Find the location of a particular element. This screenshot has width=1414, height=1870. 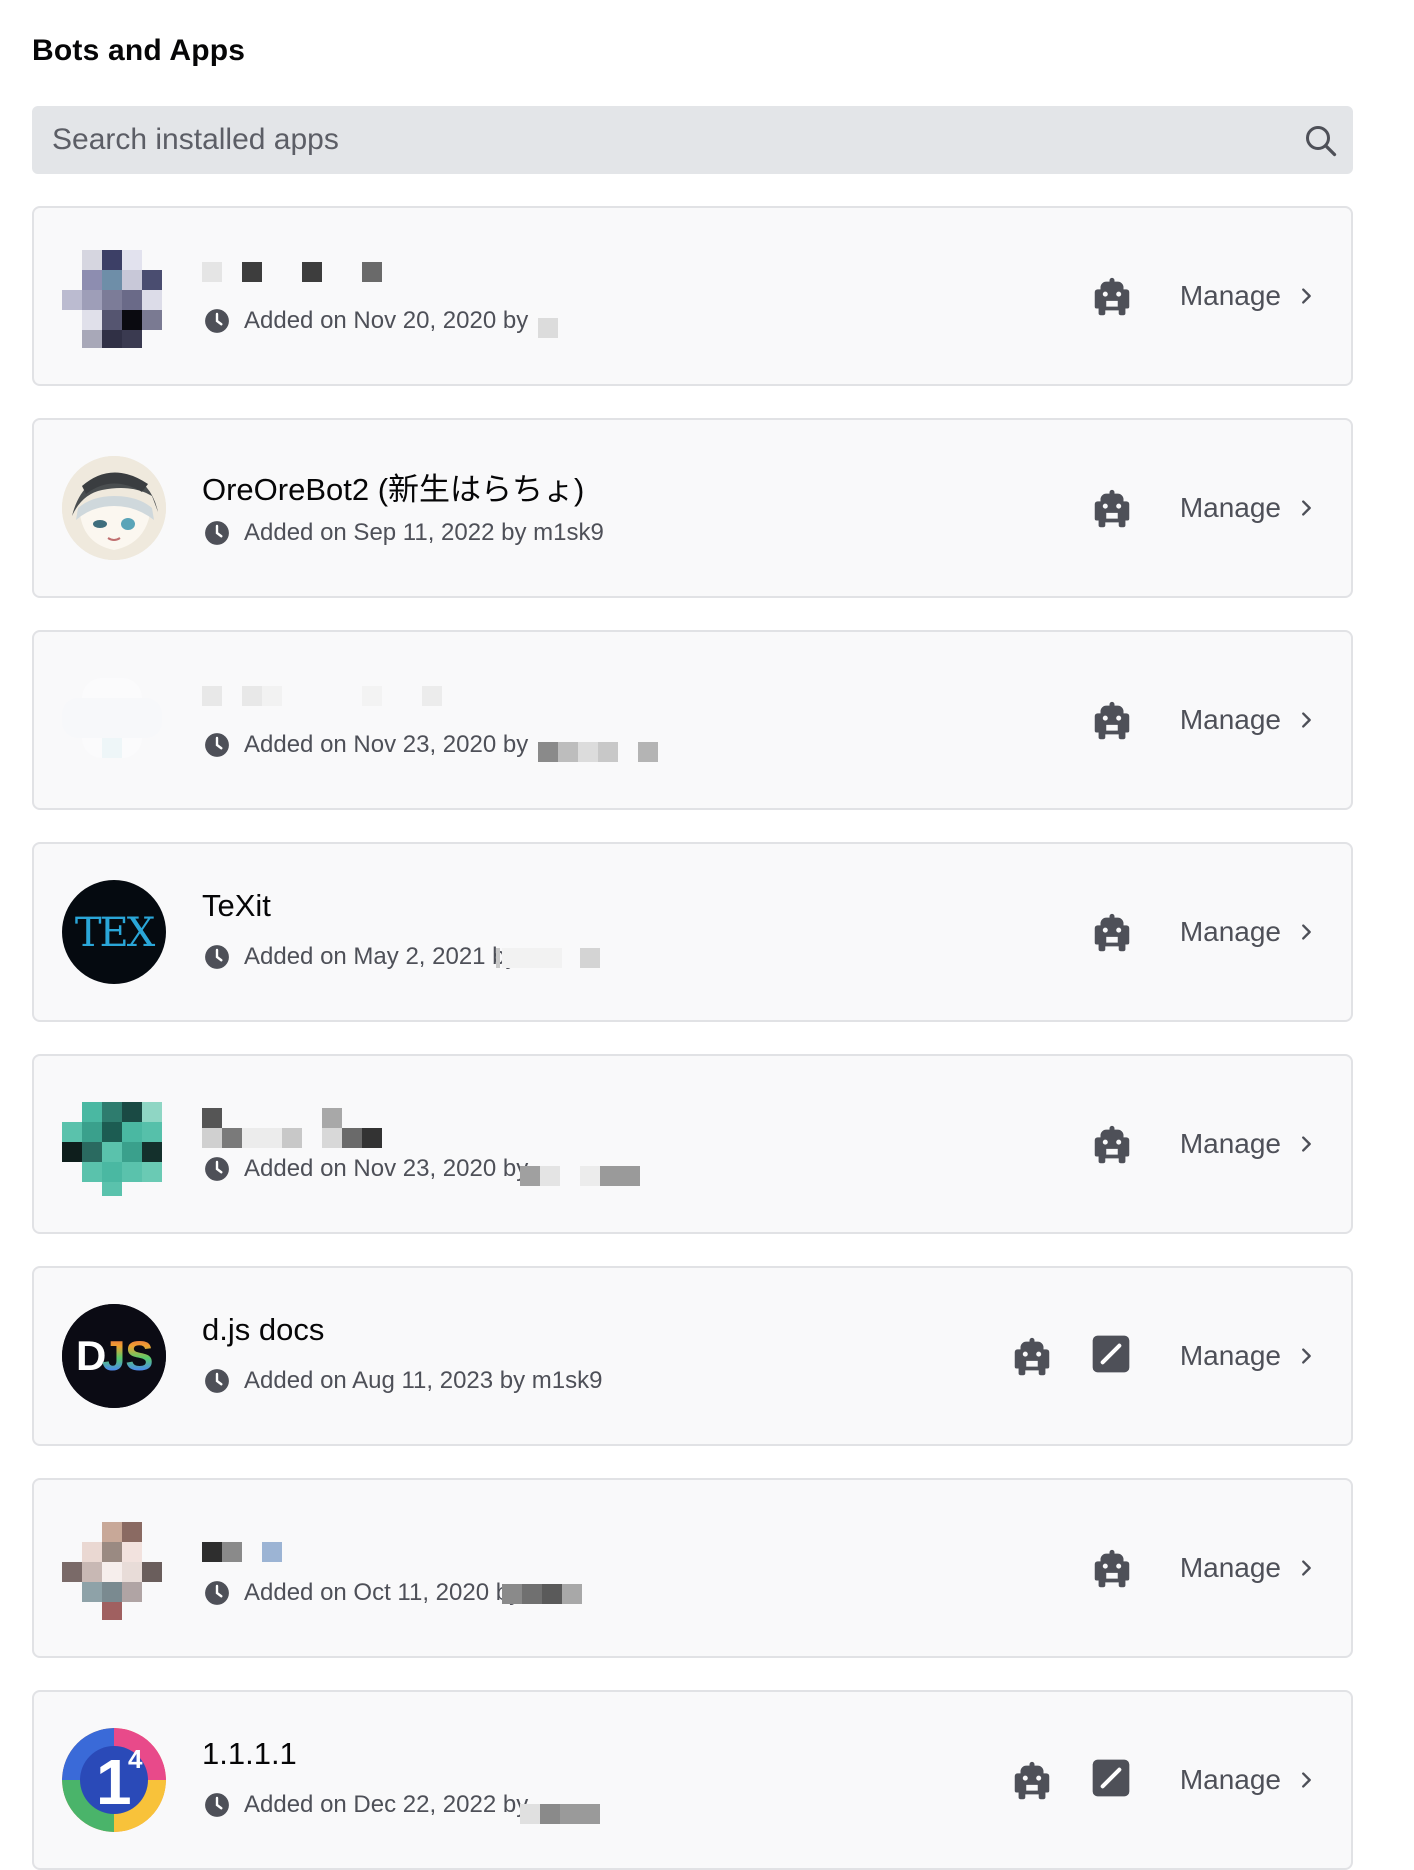

added-text: Added on Dec 22, 2022 by is located at coordinates (386, 1804).